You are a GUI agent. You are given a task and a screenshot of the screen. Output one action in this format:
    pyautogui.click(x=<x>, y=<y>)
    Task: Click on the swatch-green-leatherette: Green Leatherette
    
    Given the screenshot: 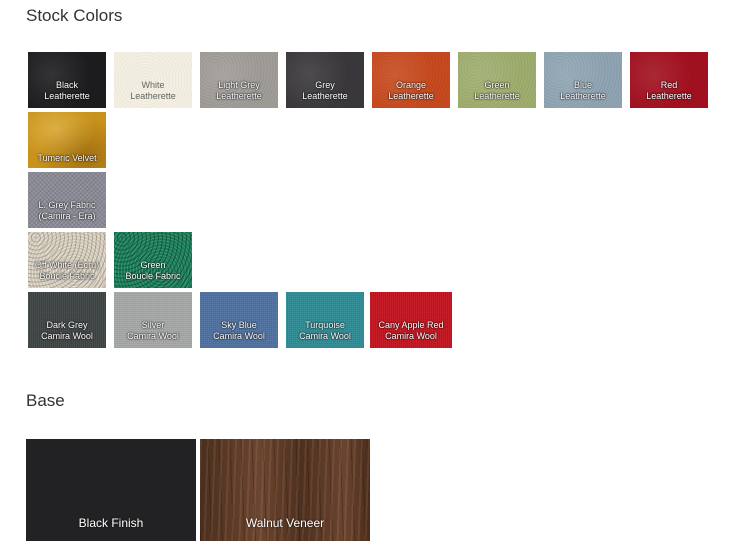 What is the action you would take?
    pyautogui.click(x=497, y=80)
    